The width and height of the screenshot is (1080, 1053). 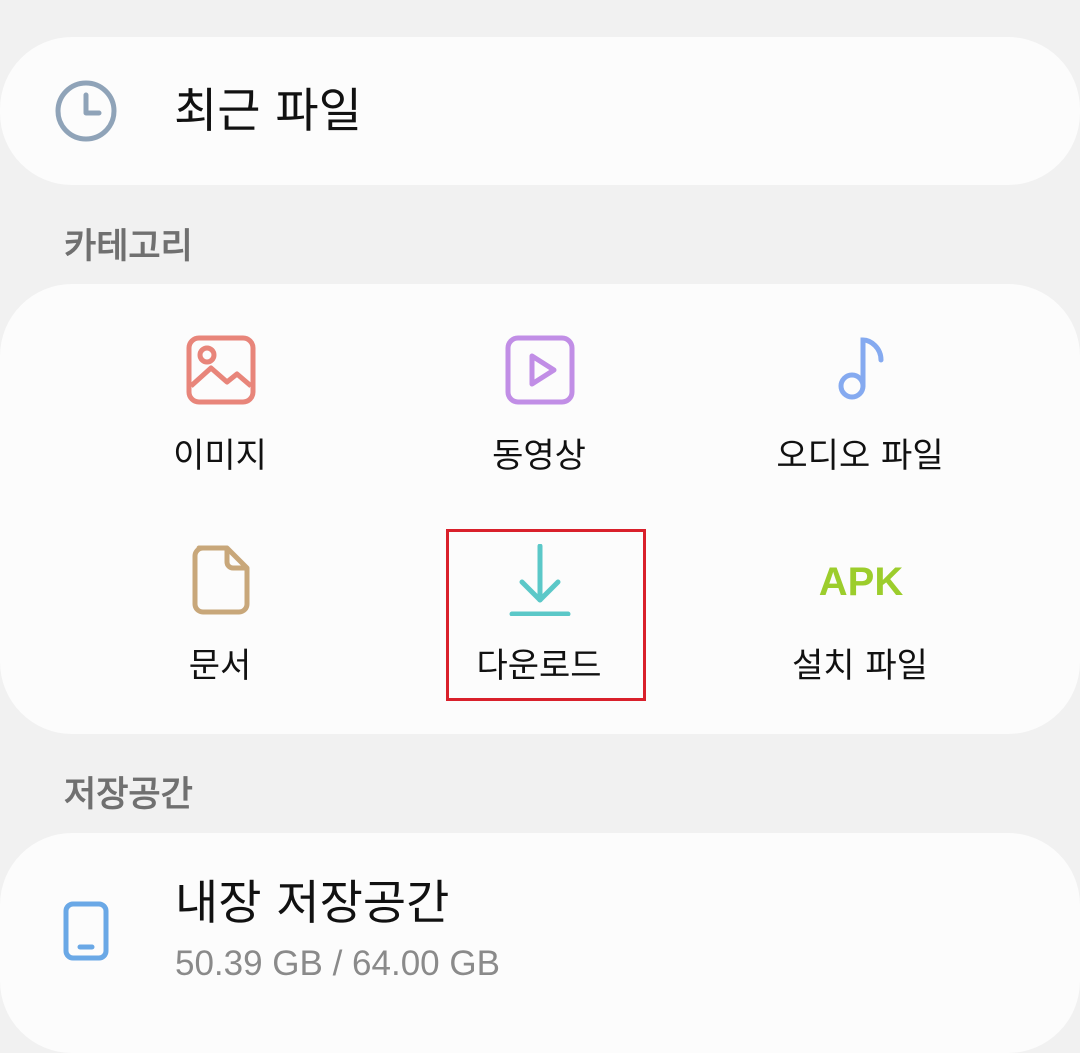 What do you see at coordinates (268, 111) in the screenshot?
I see `recent-files-label: 최근 파일` at bounding box center [268, 111].